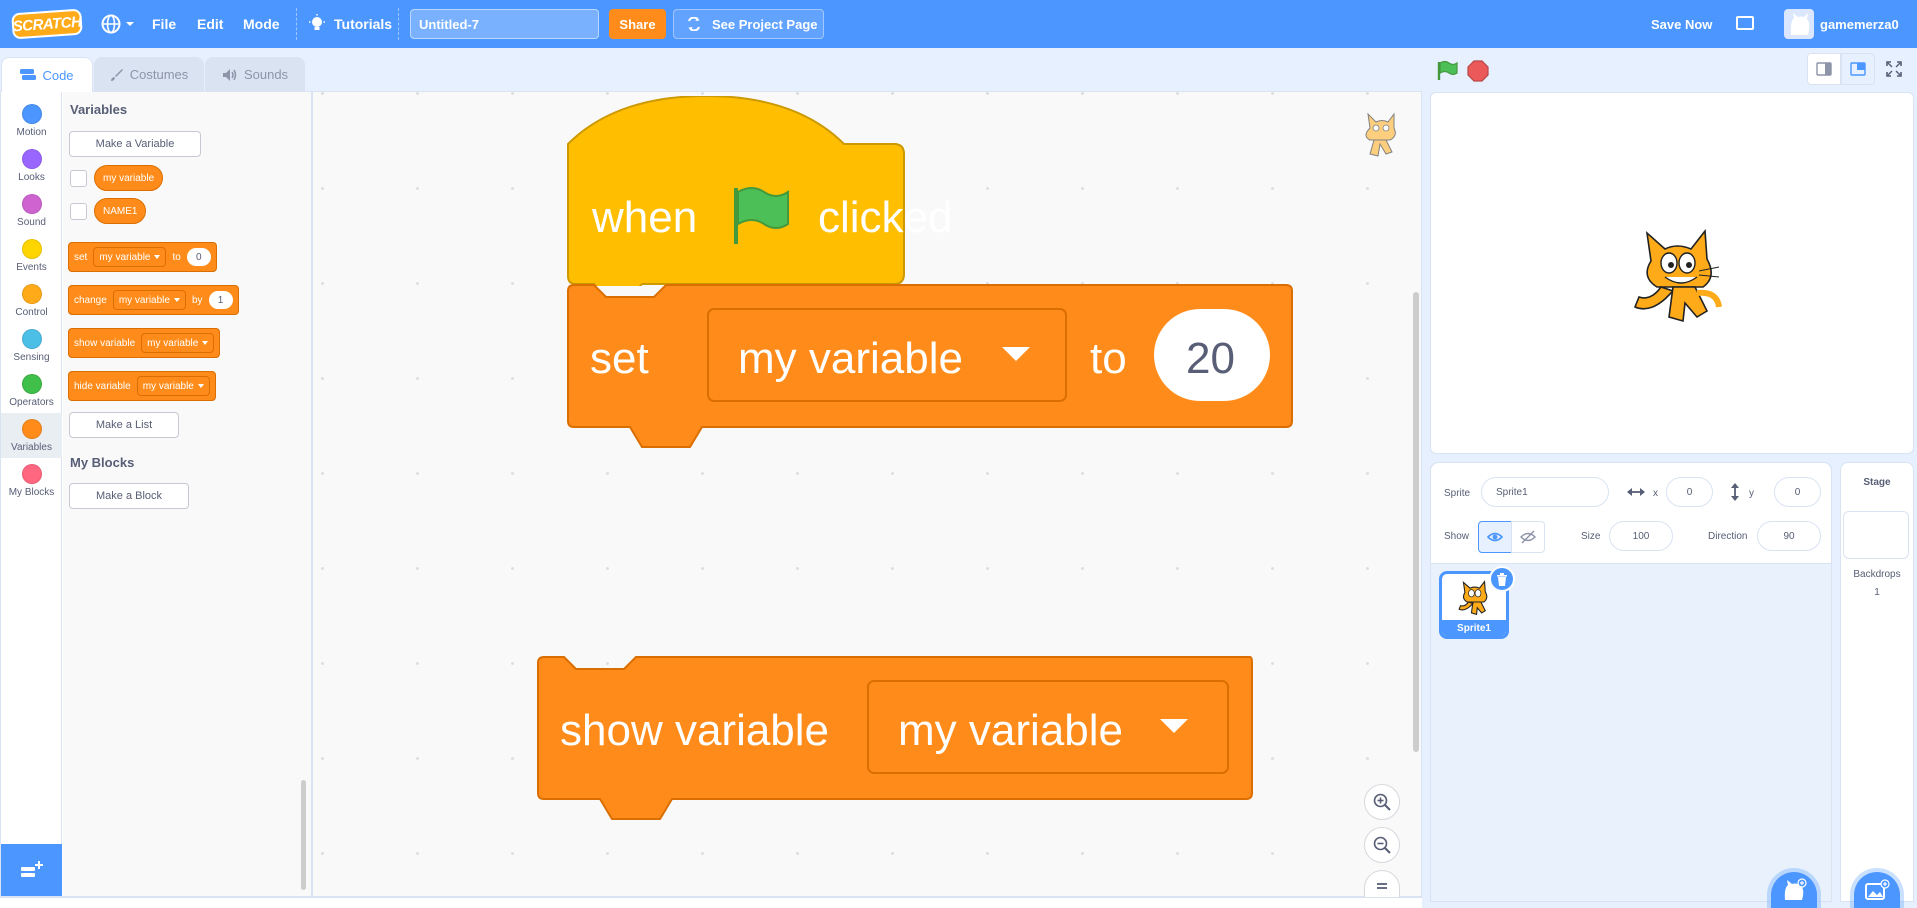  I want to click on category-sensing: Sensing, so click(31, 345).